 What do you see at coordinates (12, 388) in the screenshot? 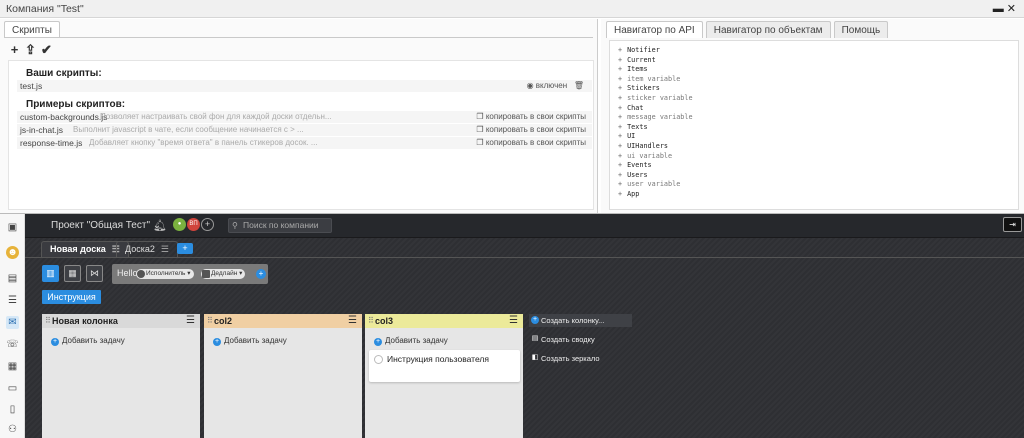
I see `monitor-icon: ▭` at bounding box center [12, 388].